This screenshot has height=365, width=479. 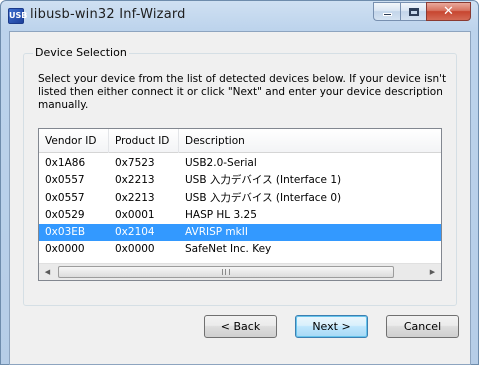 I want to click on description-cell: HASP HL 3.25, so click(x=221, y=214).